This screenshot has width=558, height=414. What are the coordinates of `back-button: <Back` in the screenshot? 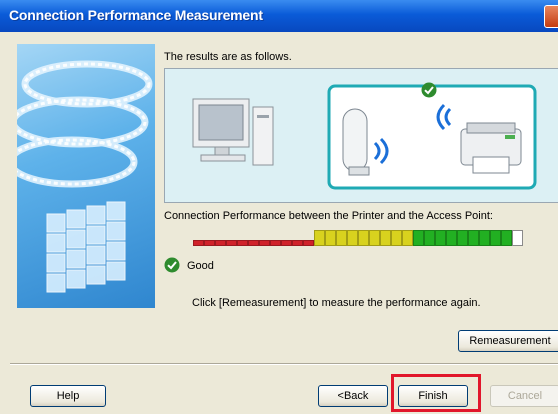 It's located at (353, 396).